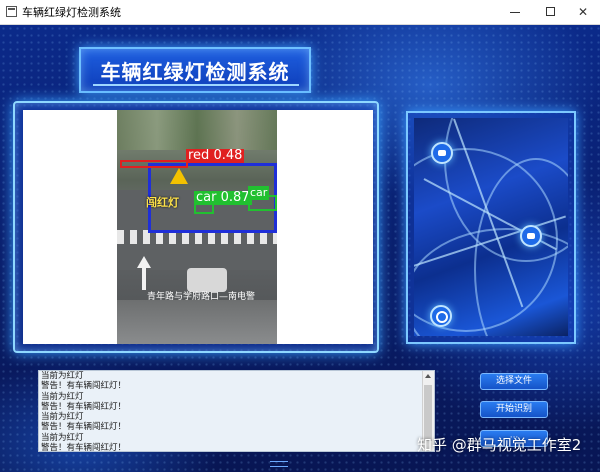  Describe the element at coordinates (223, 197) in the screenshot. I see `detection-label-car-1: car 0.87` at that location.